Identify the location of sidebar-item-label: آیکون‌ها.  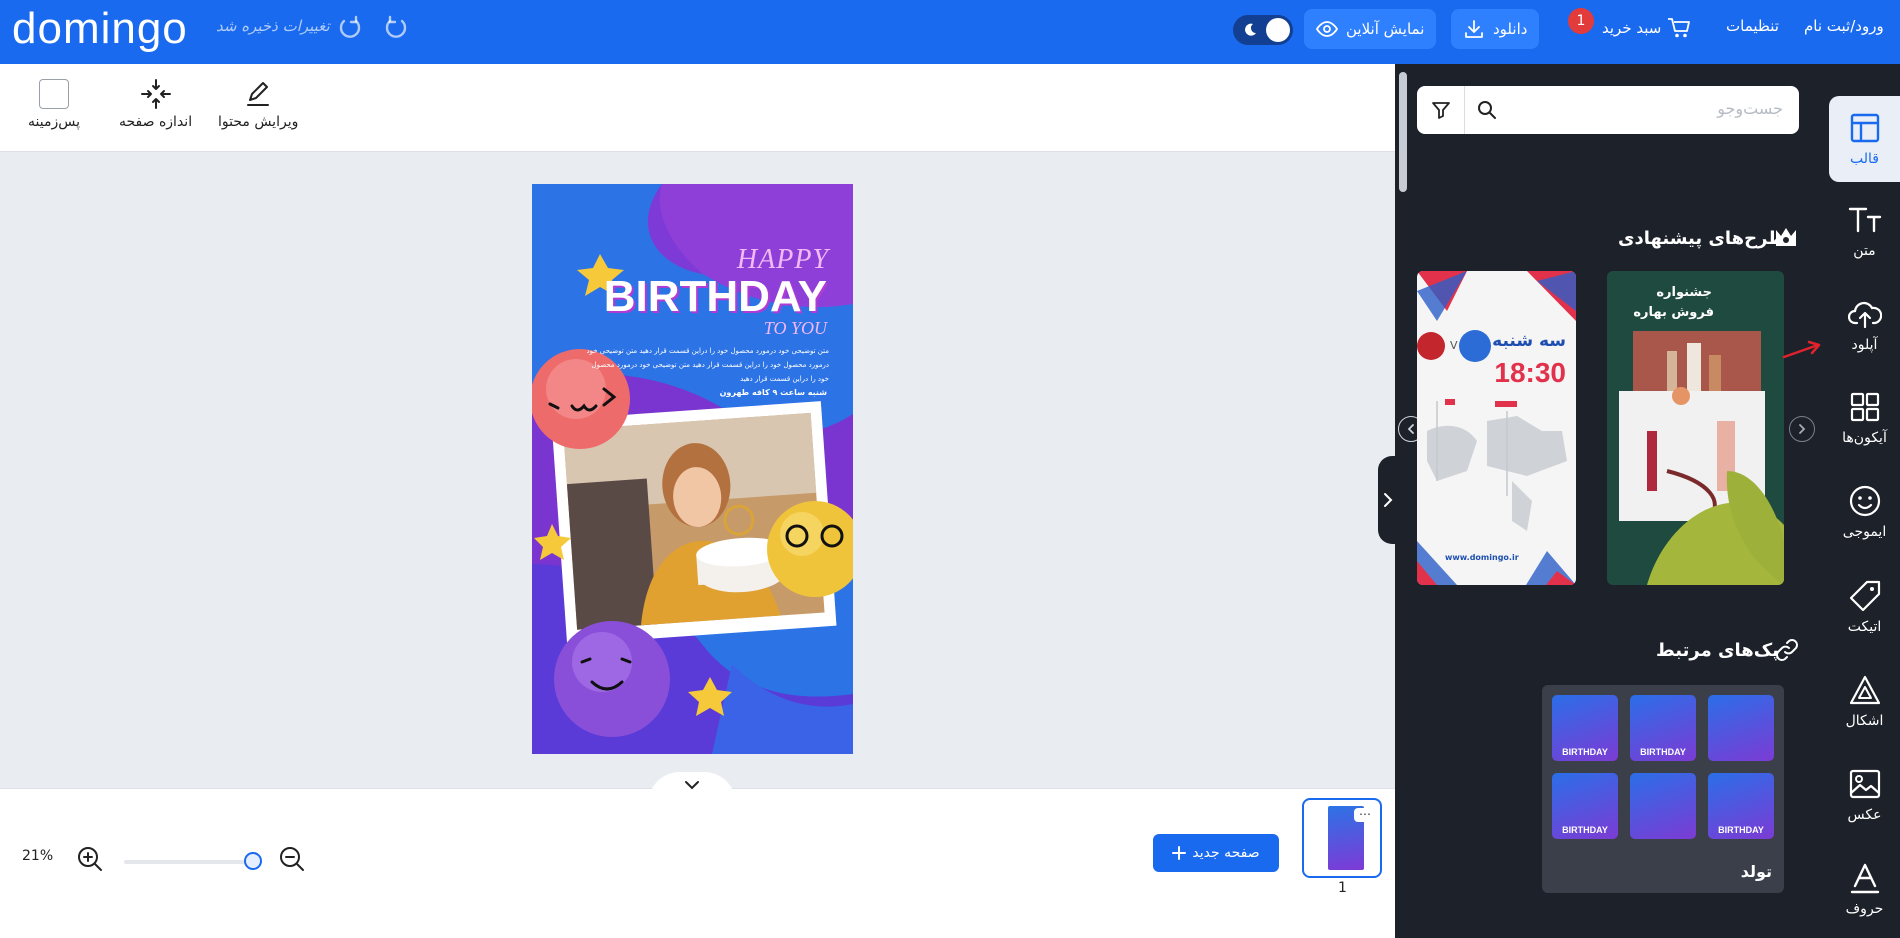
(1864, 438).